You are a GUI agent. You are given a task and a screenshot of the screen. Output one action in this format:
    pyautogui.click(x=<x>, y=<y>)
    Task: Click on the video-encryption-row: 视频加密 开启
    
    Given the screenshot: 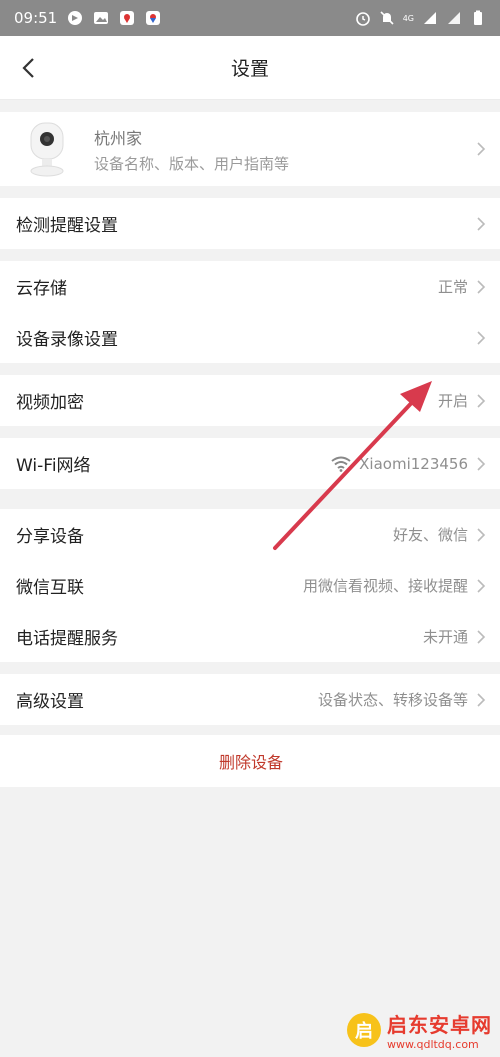 What is the action you would take?
    pyautogui.click(x=250, y=400)
    